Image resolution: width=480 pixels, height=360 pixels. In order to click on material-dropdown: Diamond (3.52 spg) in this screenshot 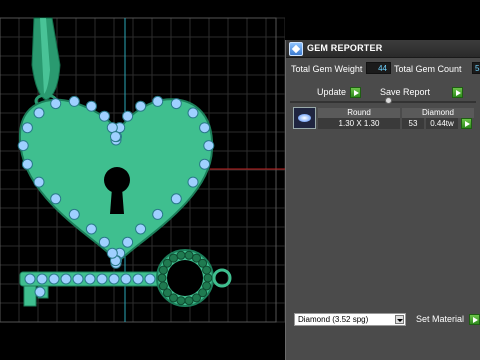, I will do `click(350, 319)`.